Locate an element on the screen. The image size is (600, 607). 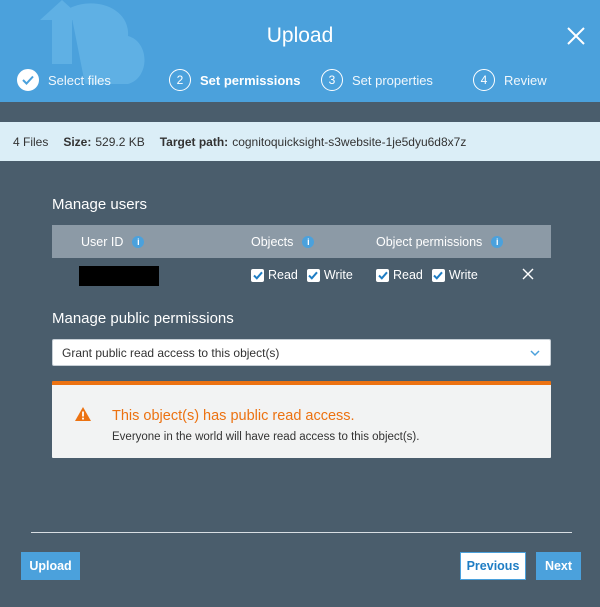
column-object-permissions: Object permissions i is located at coordinates (440, 241).